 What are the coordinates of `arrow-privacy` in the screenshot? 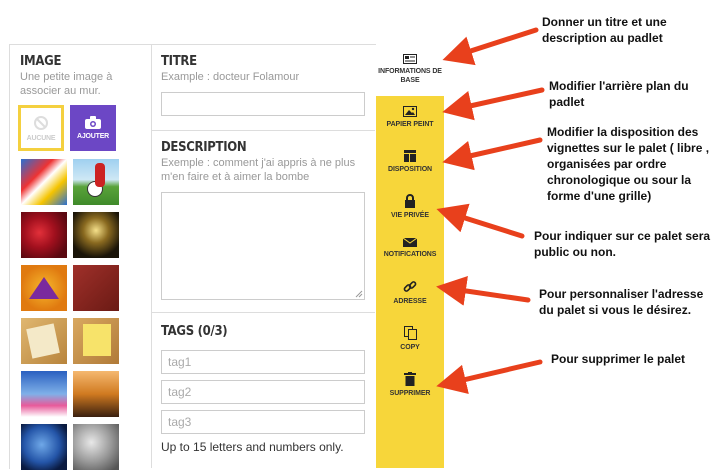 It's located at (480, 221).